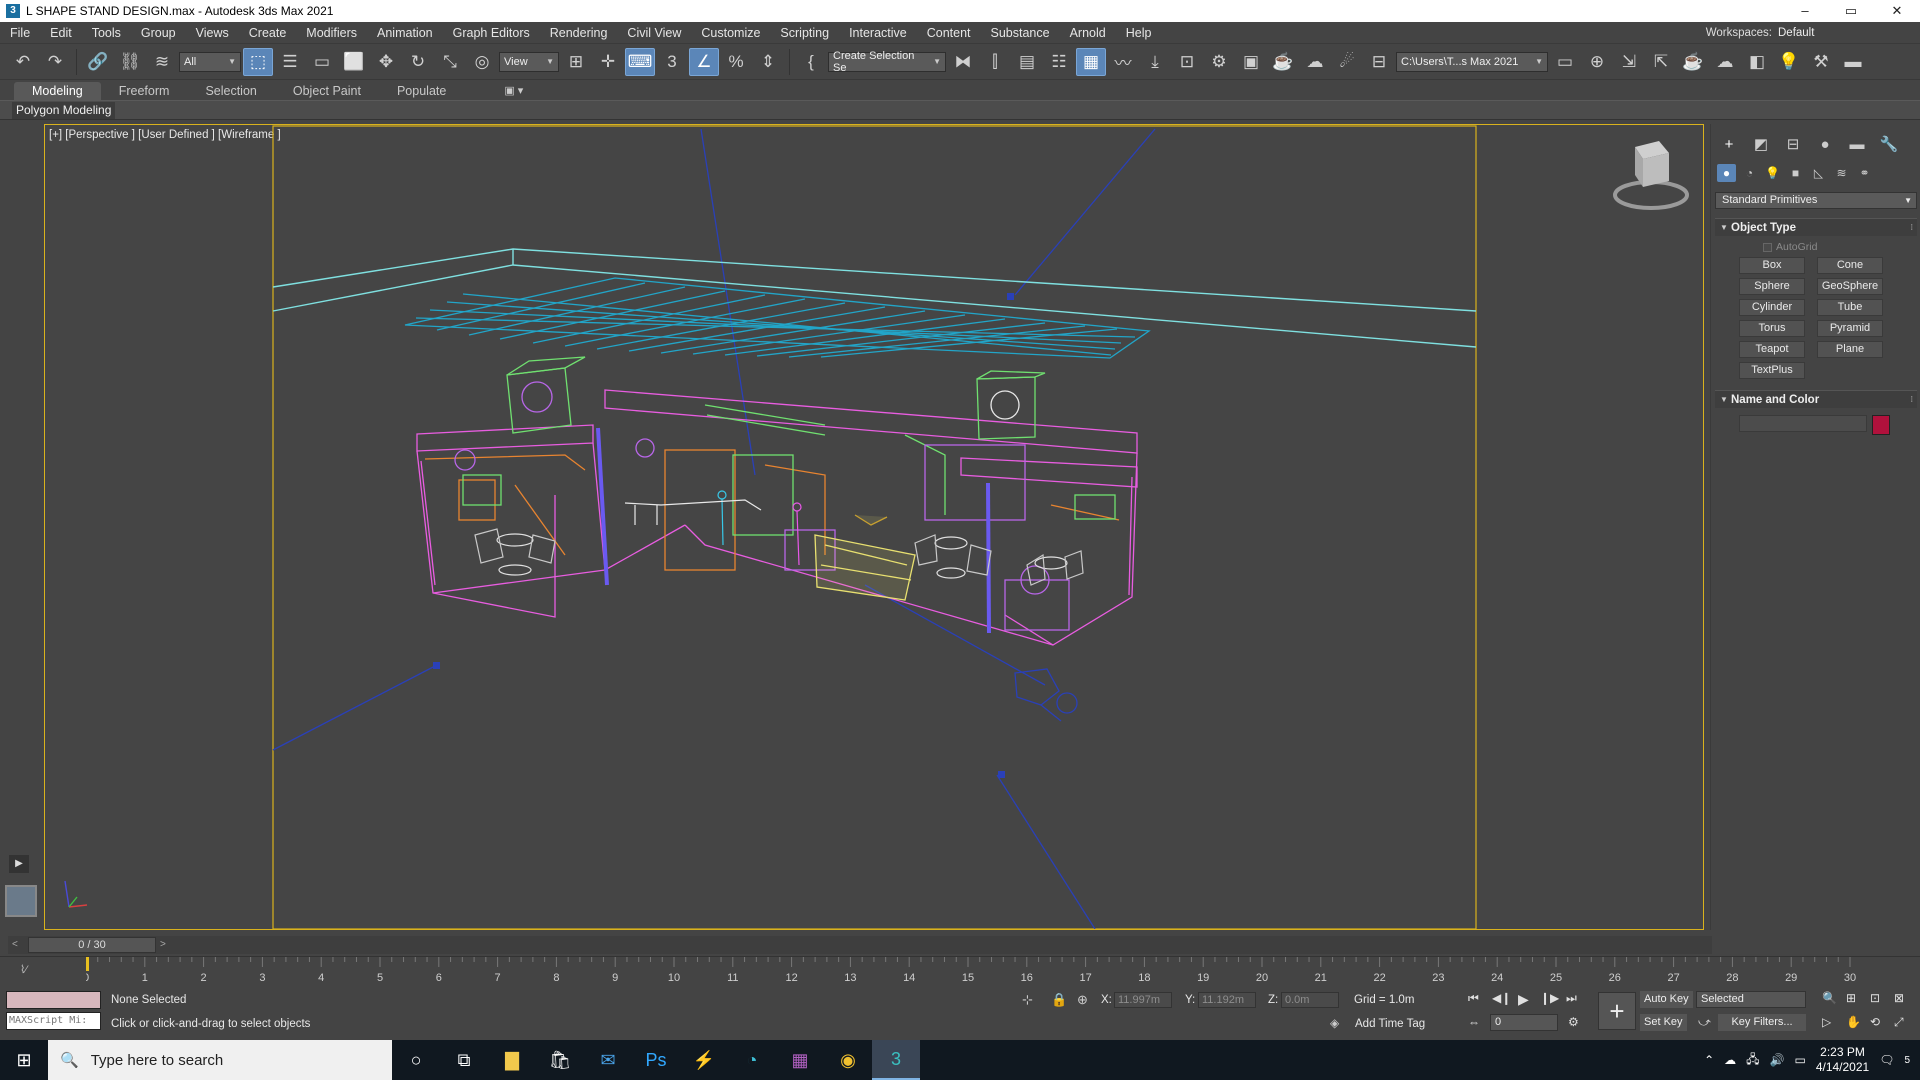  I want to click on ribbon-options-icon: ▣ ▾, so click(513, 91).